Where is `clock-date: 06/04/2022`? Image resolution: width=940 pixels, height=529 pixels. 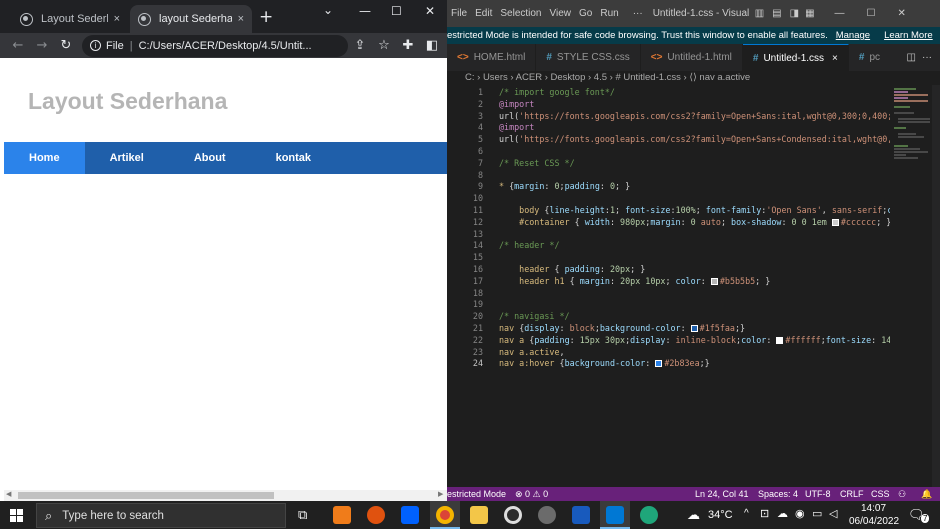
clock-date: 06/04/2022 is located at coordinates (874, 521).